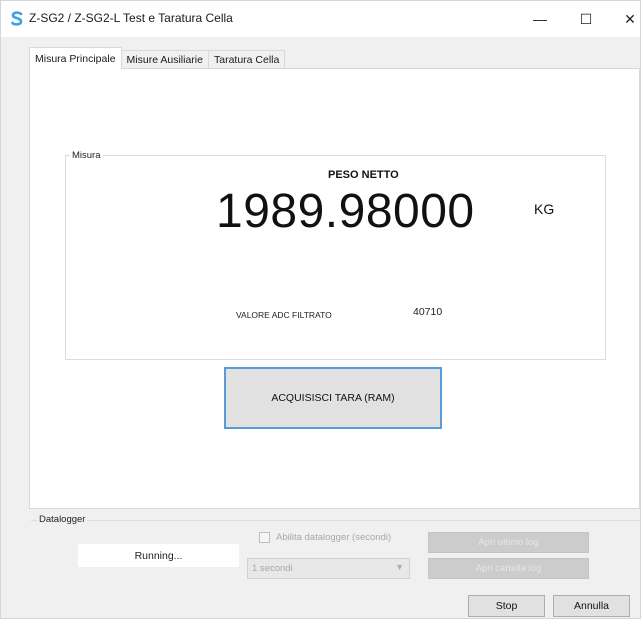  Describe the element at coordinates (246, 59) in the screenshot. I see `tab-taratura-cella: Taratura Cella` at that location.